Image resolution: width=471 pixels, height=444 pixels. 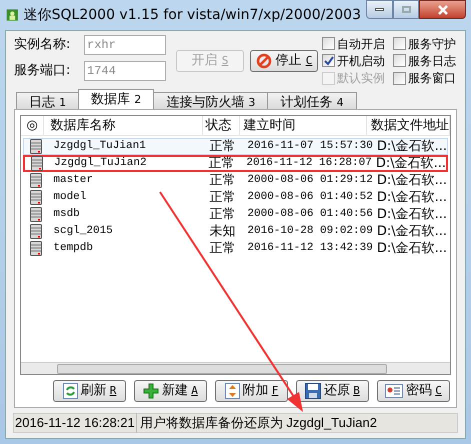 What do you see at coordinates (309, 180) in the screenshot?
I see `table-cell-text: 2000-08-06 01:29:12` at bounding box center [309, 180].